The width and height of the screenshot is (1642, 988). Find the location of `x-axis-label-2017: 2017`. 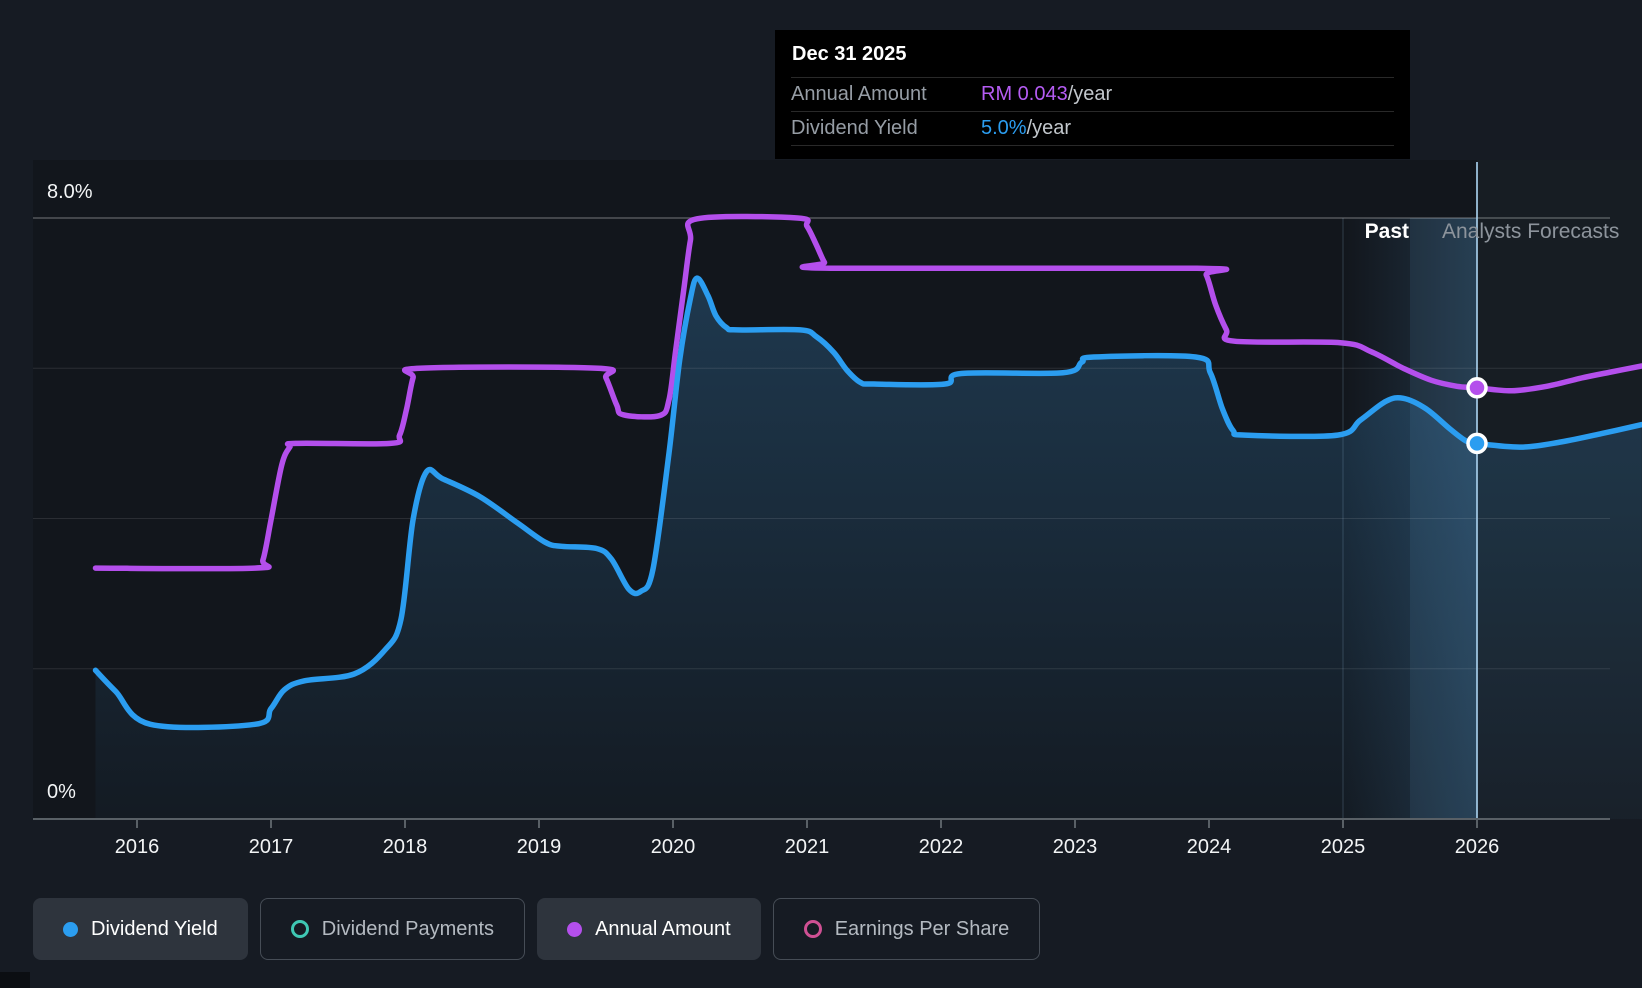

x-axis-label-2017: 2017 is located at coordinates (271, 847).